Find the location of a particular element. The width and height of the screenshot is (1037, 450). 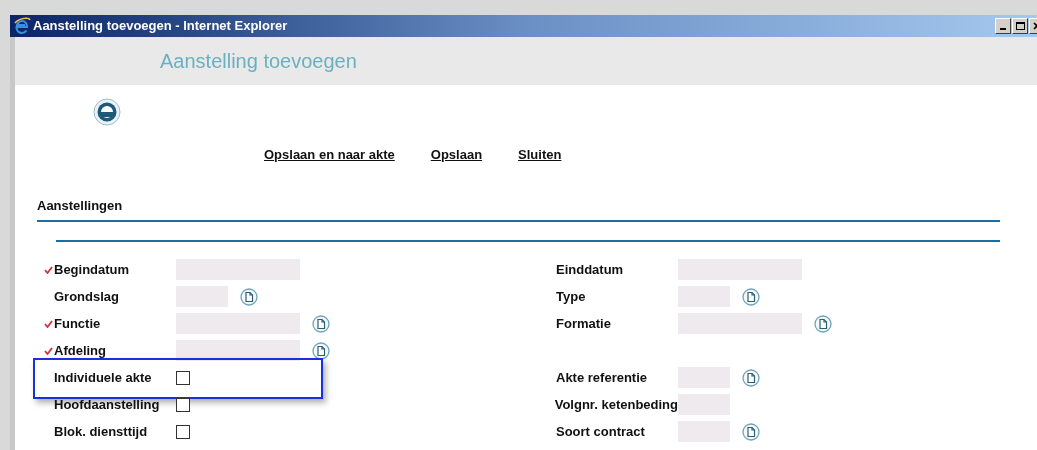

browser-logo-icon is located at coordinates (22, 26).